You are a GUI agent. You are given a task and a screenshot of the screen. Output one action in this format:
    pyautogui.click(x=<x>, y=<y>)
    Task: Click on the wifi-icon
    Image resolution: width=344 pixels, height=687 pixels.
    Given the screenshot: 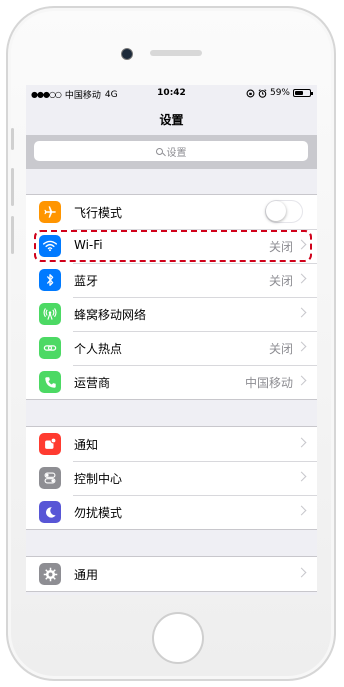 What is the action you would take?
    pyautogui.click(x=50, y=246)
    